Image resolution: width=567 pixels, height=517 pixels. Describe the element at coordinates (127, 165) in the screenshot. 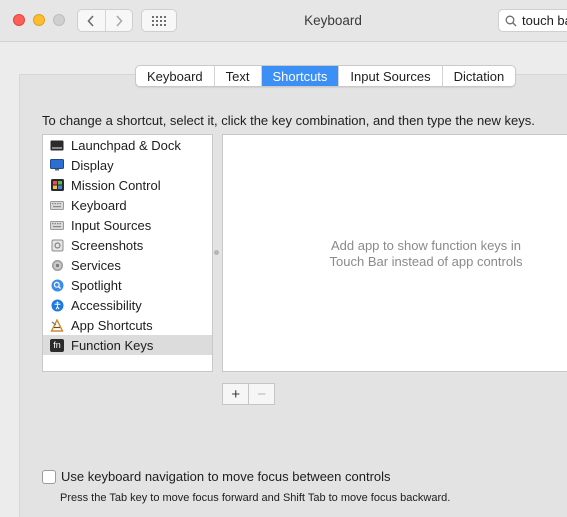

I see `category-item-display: Display` at that location.